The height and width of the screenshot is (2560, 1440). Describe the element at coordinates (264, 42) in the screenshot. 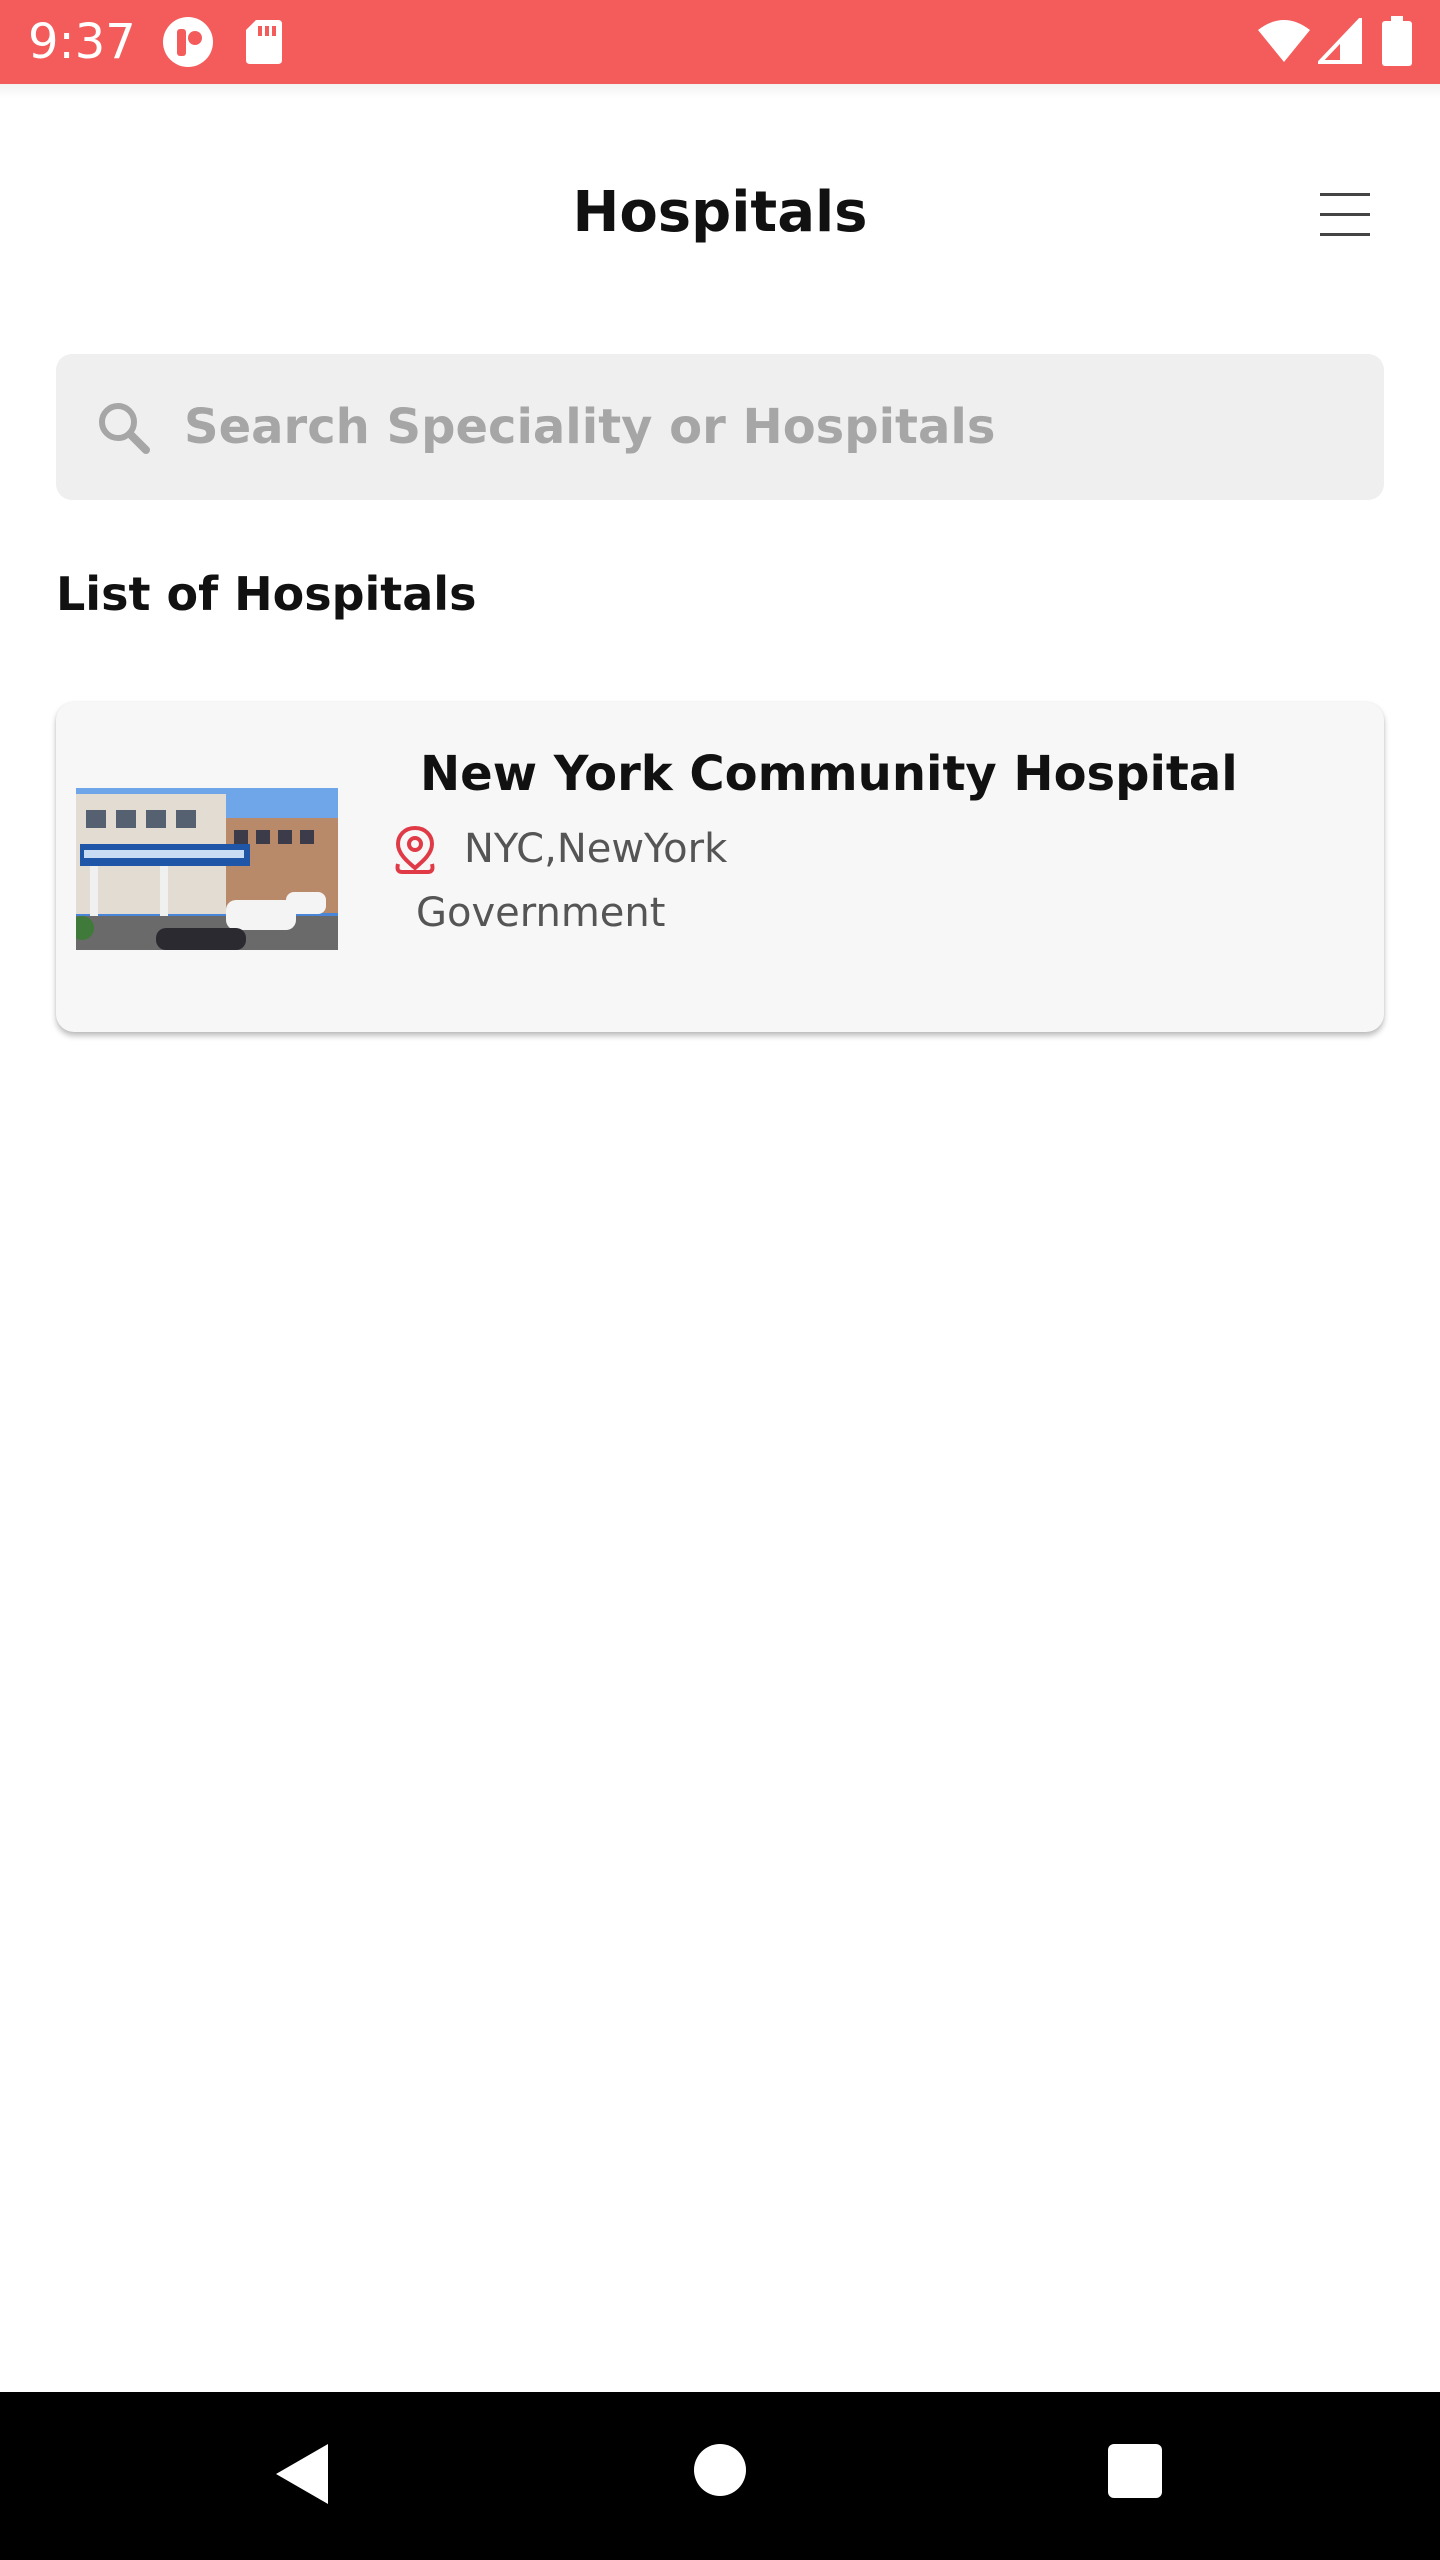

I see `sd-card-icon` at that location.